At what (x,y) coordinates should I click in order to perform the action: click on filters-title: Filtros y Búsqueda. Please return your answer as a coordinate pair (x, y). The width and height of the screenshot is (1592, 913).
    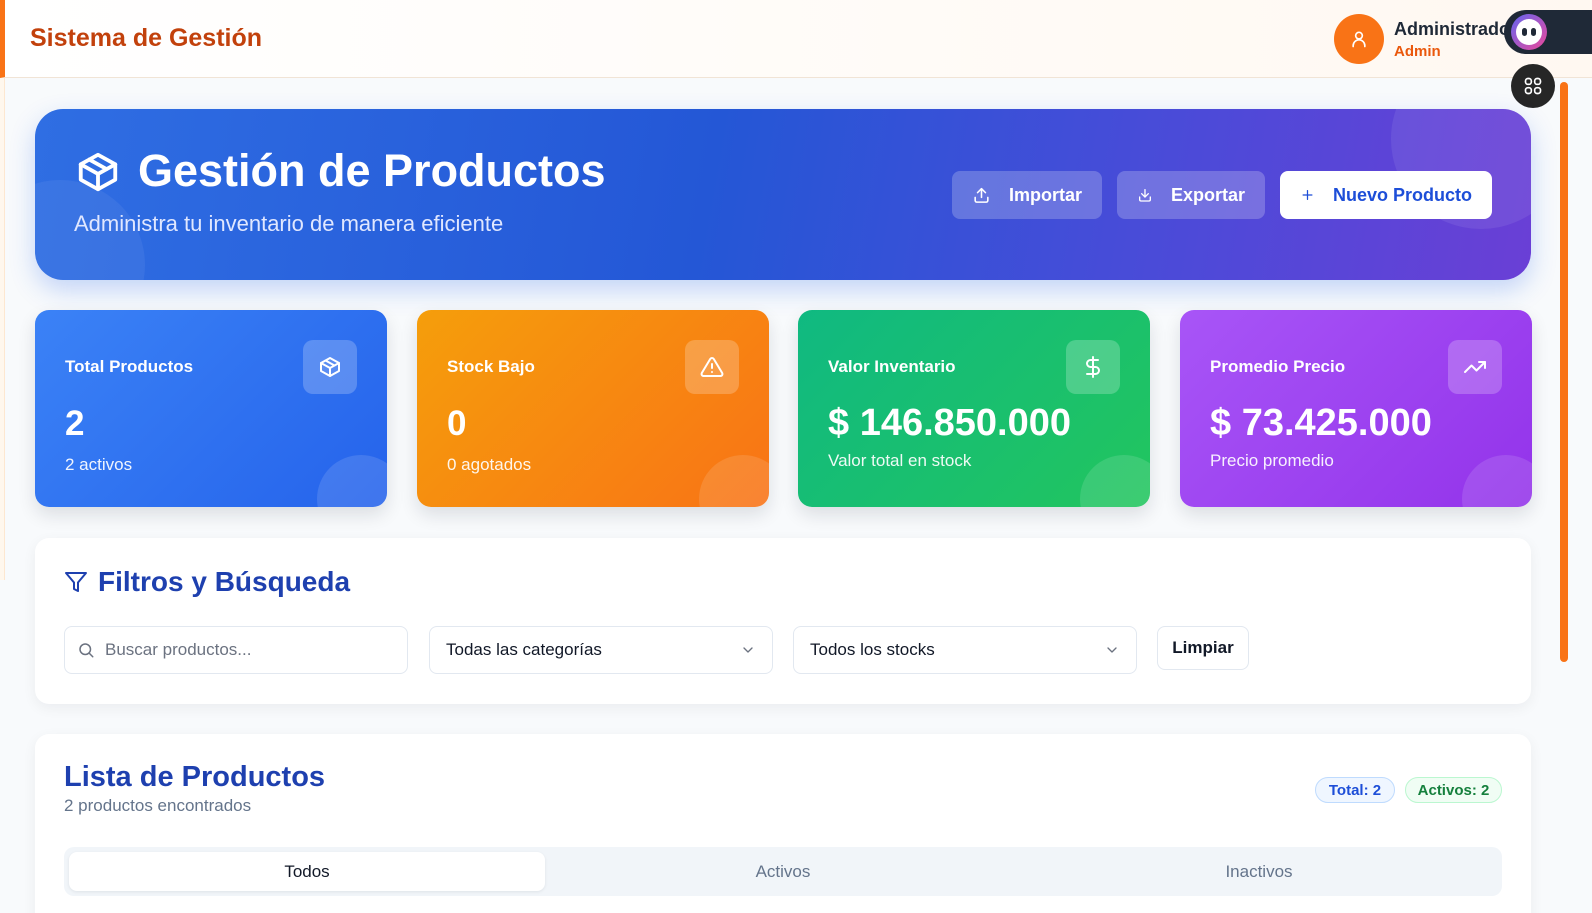
    Looking at the image, I should click on (207, 582).